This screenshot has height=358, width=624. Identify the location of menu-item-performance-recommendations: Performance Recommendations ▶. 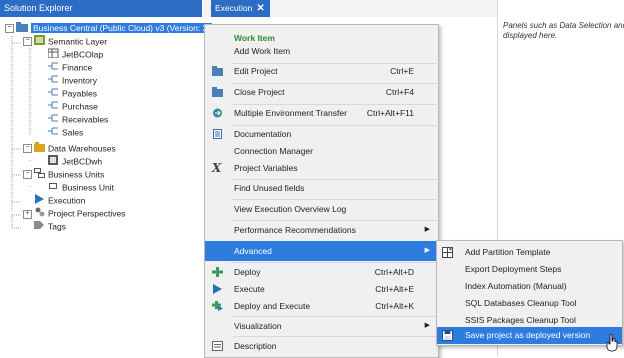
(321, 230).